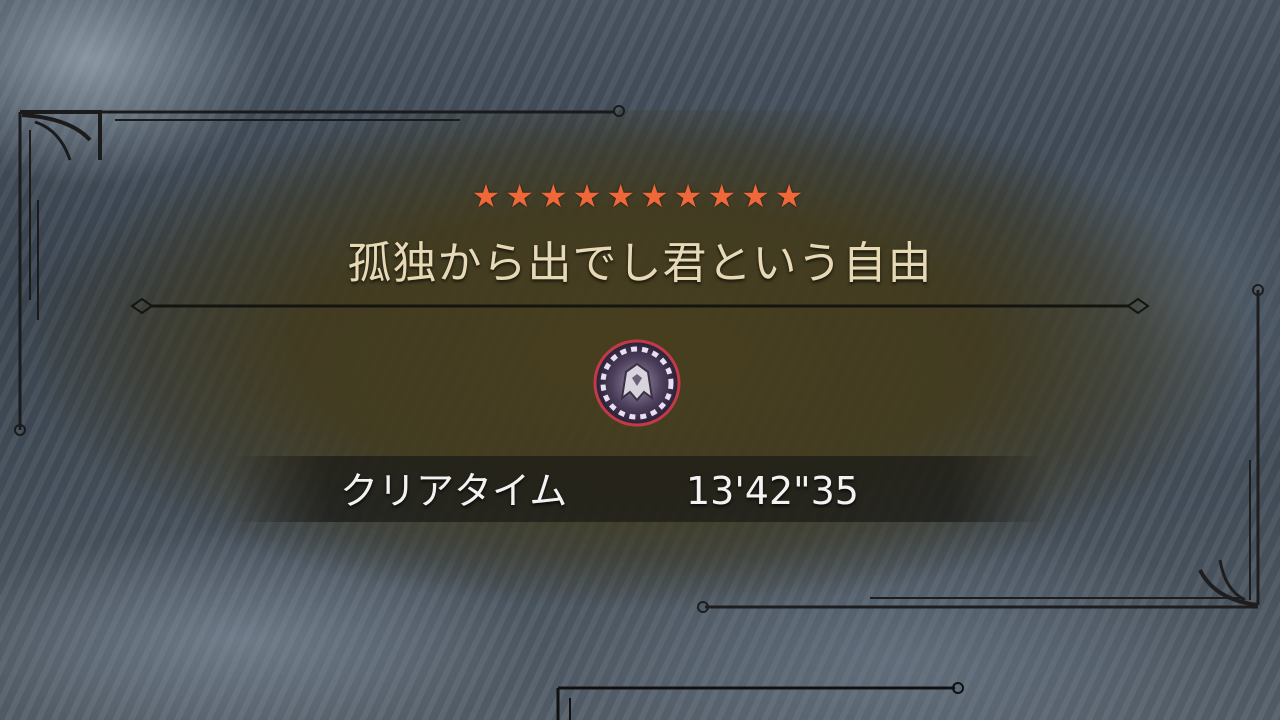 This screenshot has width=1280, height=720. I want to click on clear-time-label: クリアタイム, so click(454, 491).